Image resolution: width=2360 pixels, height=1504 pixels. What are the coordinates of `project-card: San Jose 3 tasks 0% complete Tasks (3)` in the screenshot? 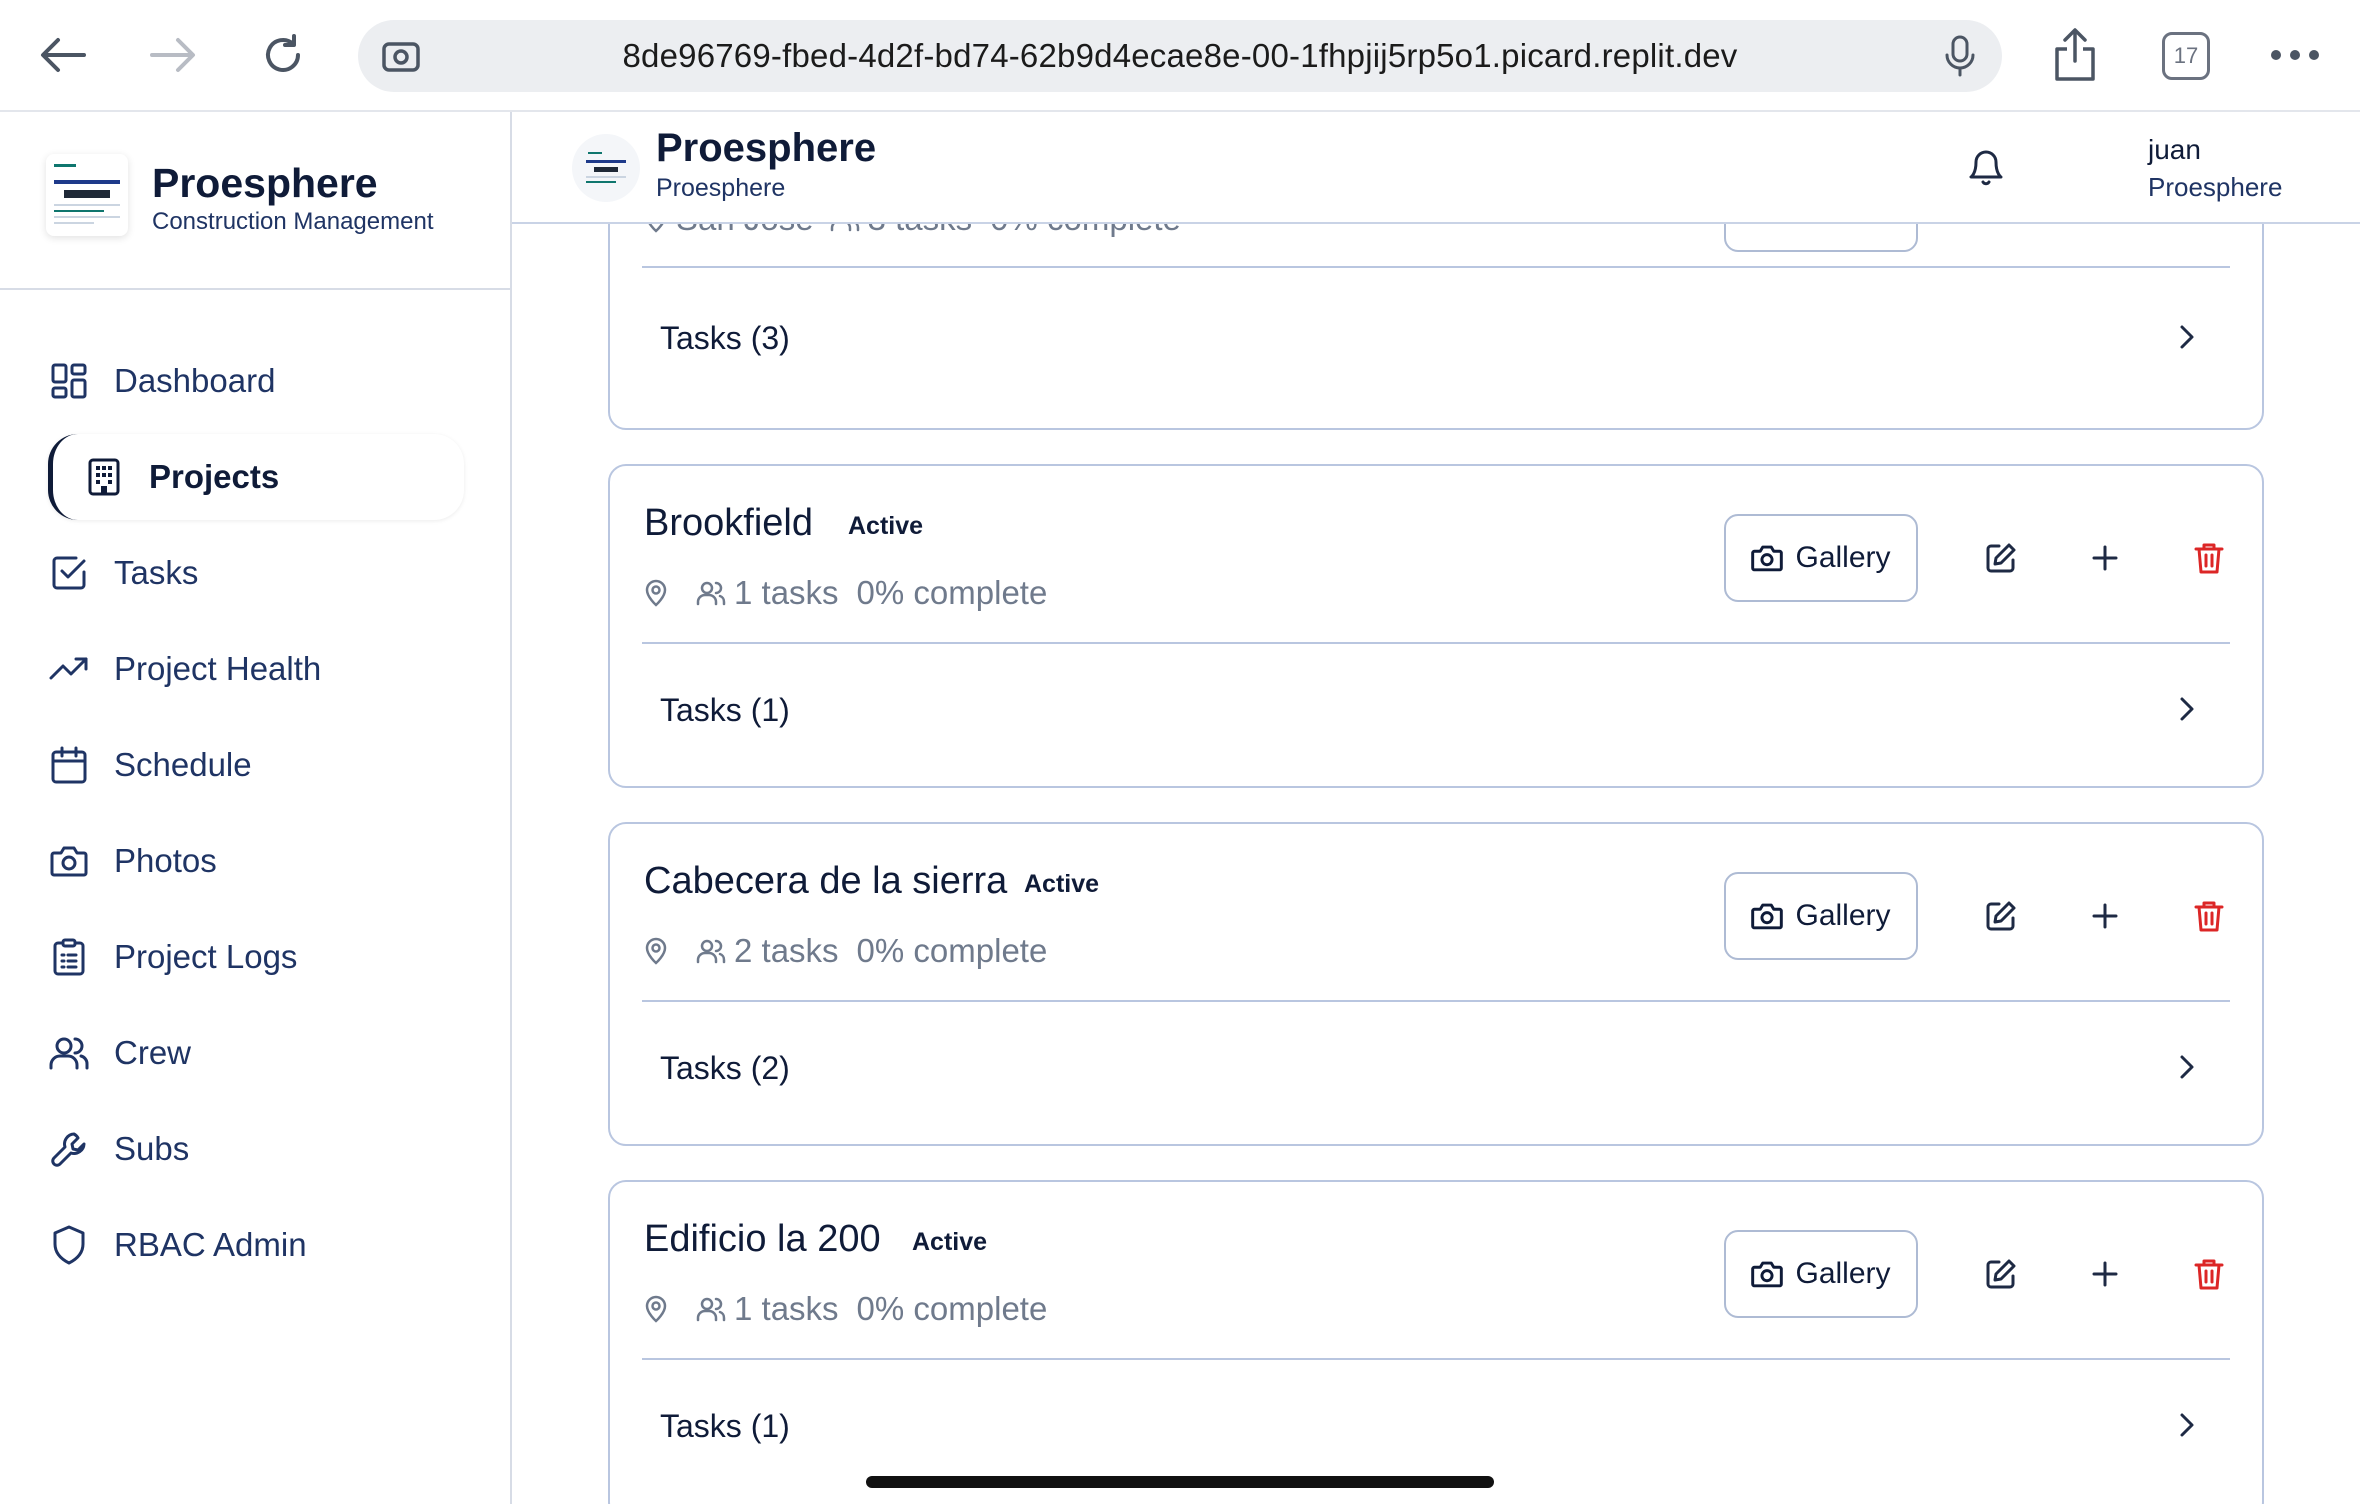 It's located at (1436, 327).